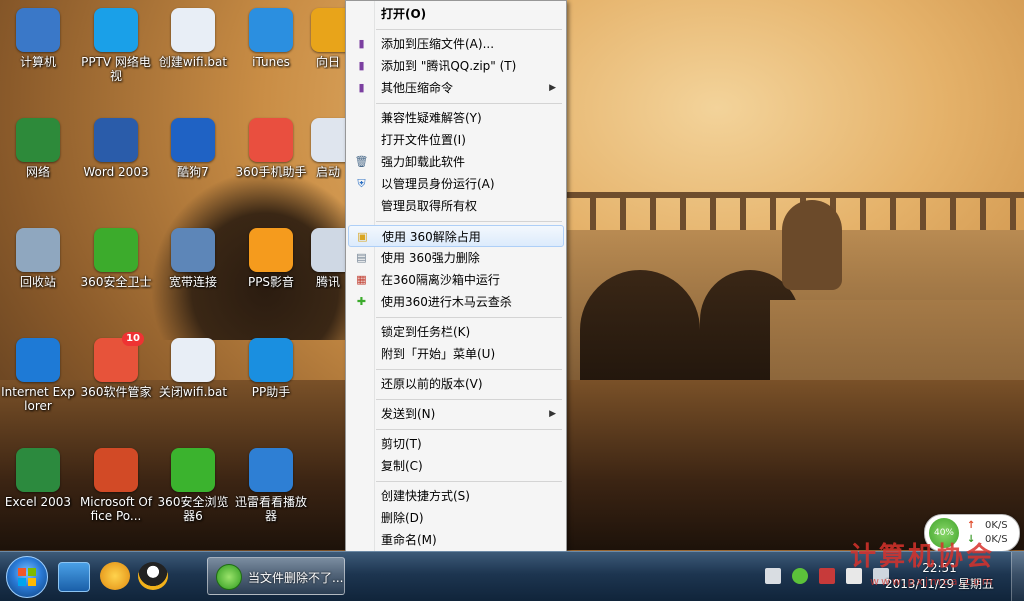 The image size is (1024, 601). I want to click on menu-item-label: 剪切(T), so click(401, 444).